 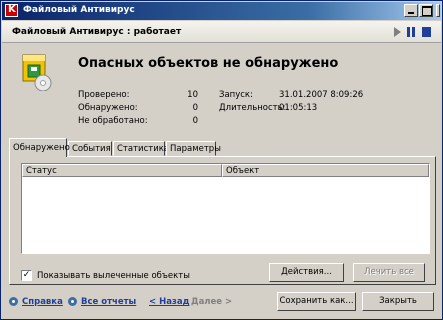 What do you see at coordinates (398, 301) in the screenshot?
I see `close-button: Закрыть` at bounding box center [398, 301].